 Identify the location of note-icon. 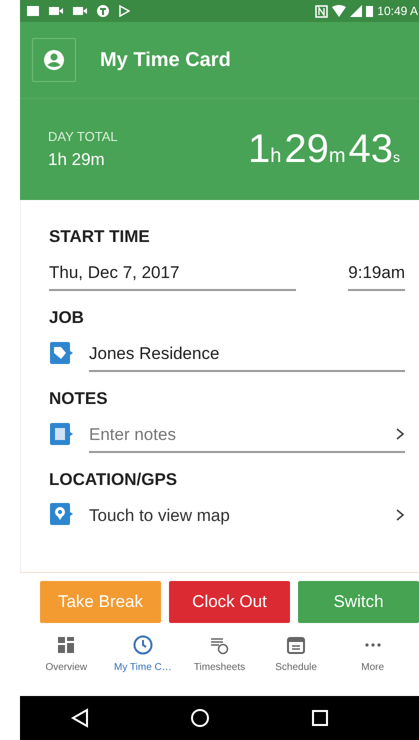
(61, 434).